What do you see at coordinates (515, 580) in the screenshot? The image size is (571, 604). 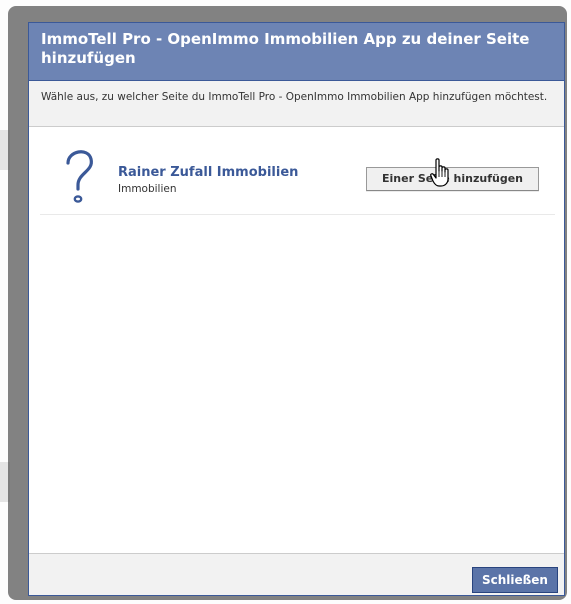 I see `close-button: Schließen` at bounding box center [515, 580].